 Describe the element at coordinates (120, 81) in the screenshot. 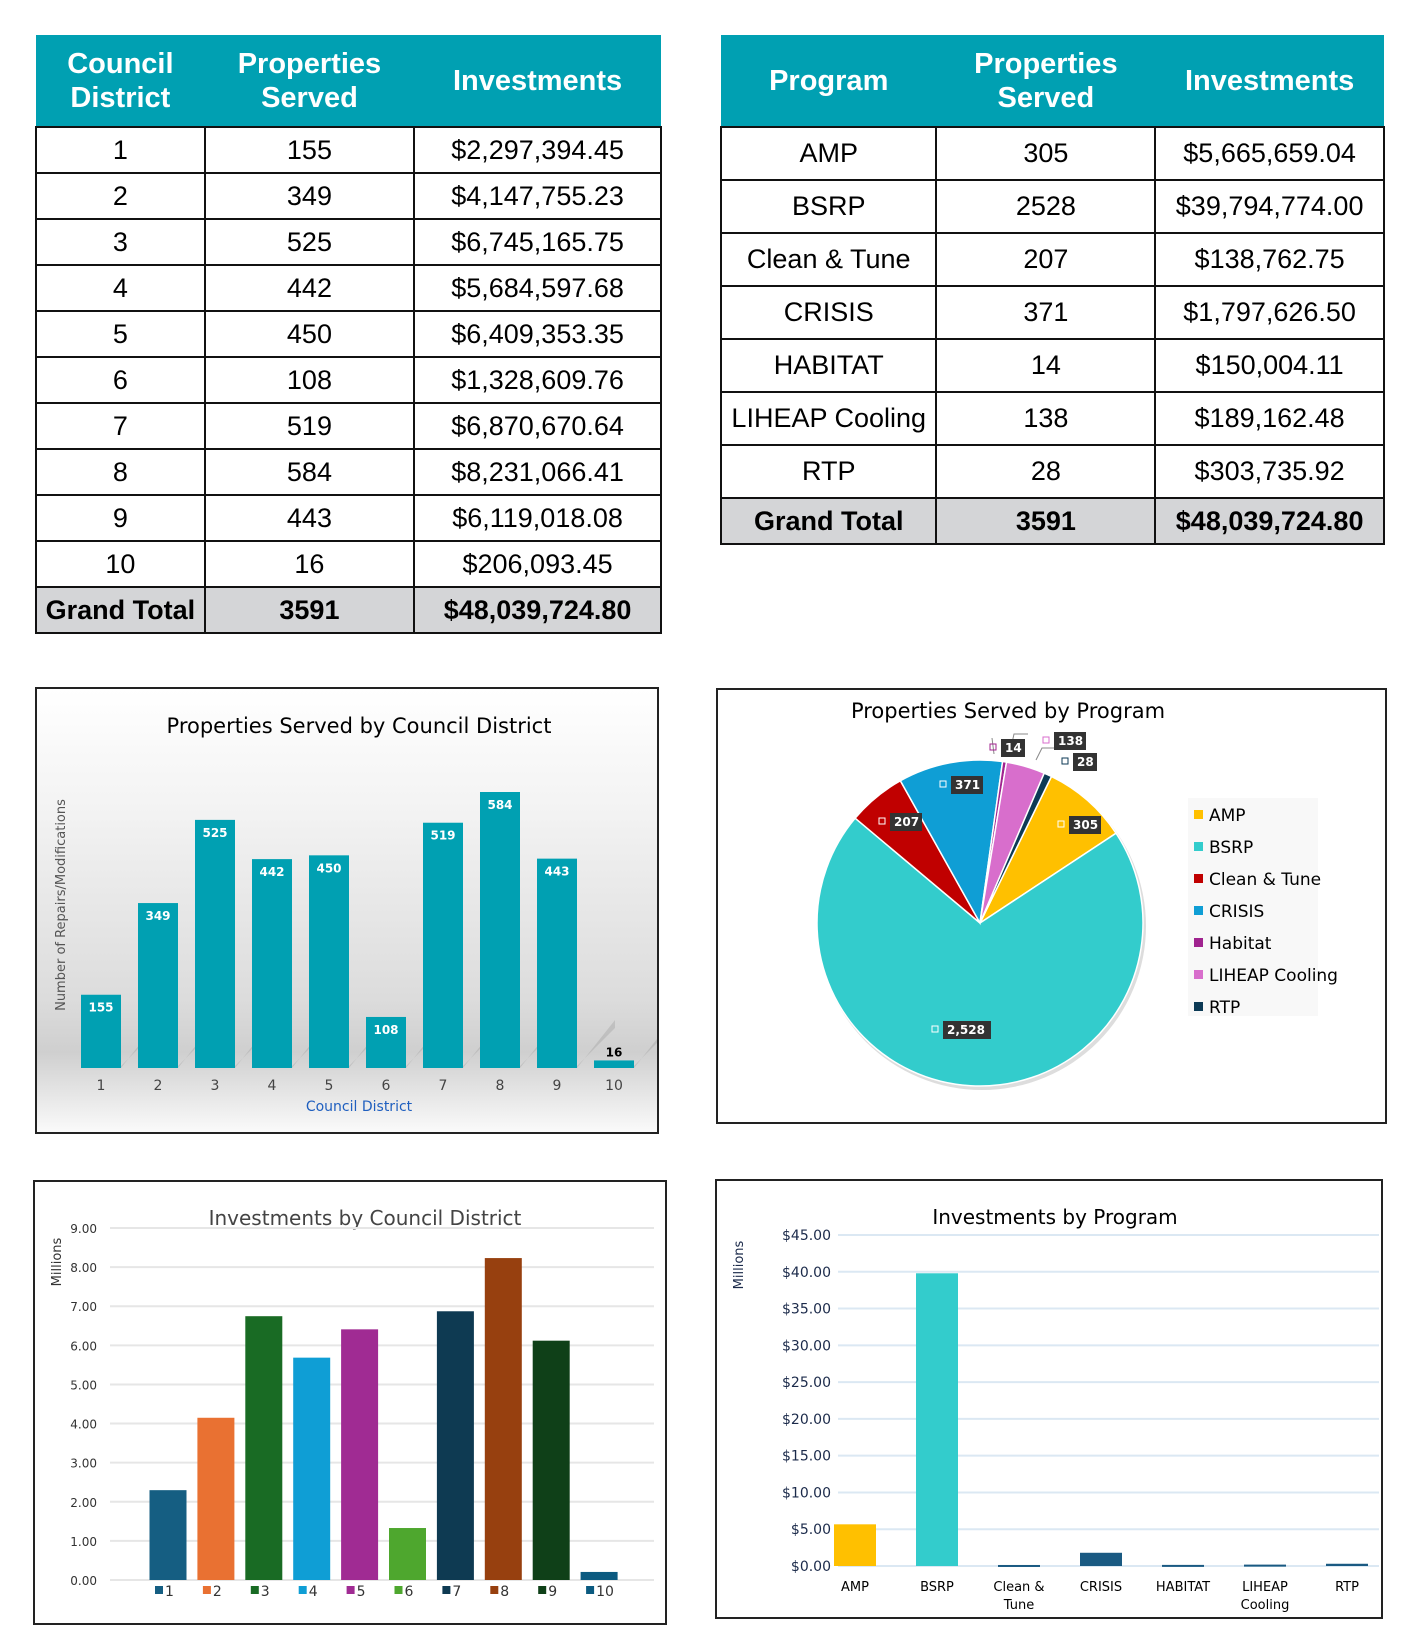

I see `column-header: Council District` at that location.